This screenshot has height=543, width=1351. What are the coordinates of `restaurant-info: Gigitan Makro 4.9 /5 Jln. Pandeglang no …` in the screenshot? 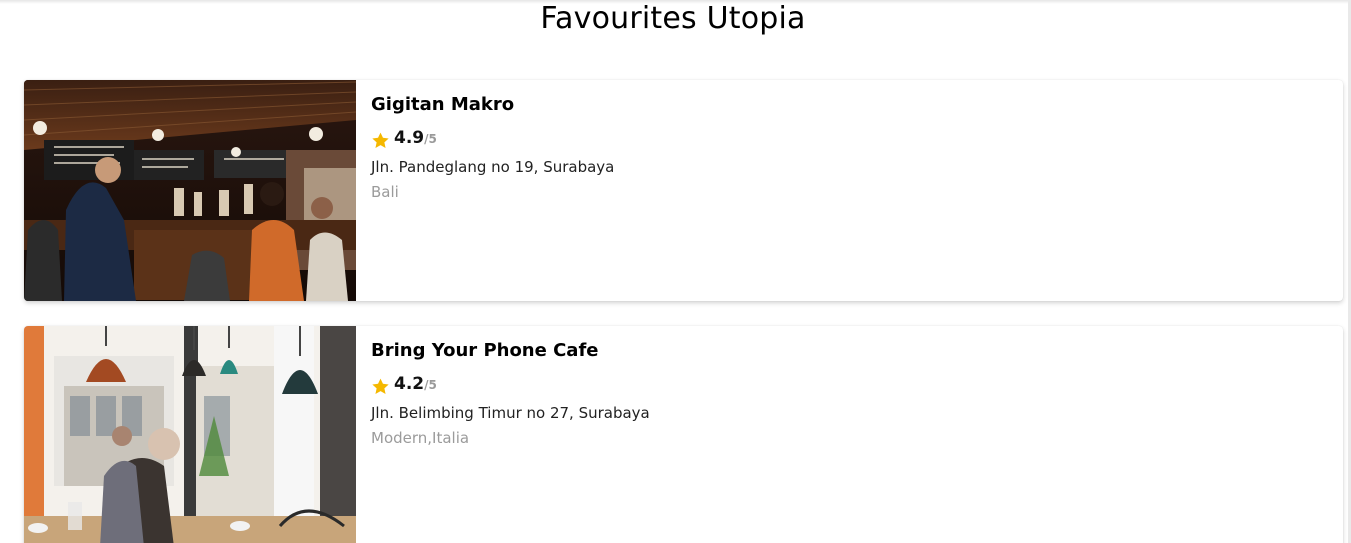 It's located at (849, 147).